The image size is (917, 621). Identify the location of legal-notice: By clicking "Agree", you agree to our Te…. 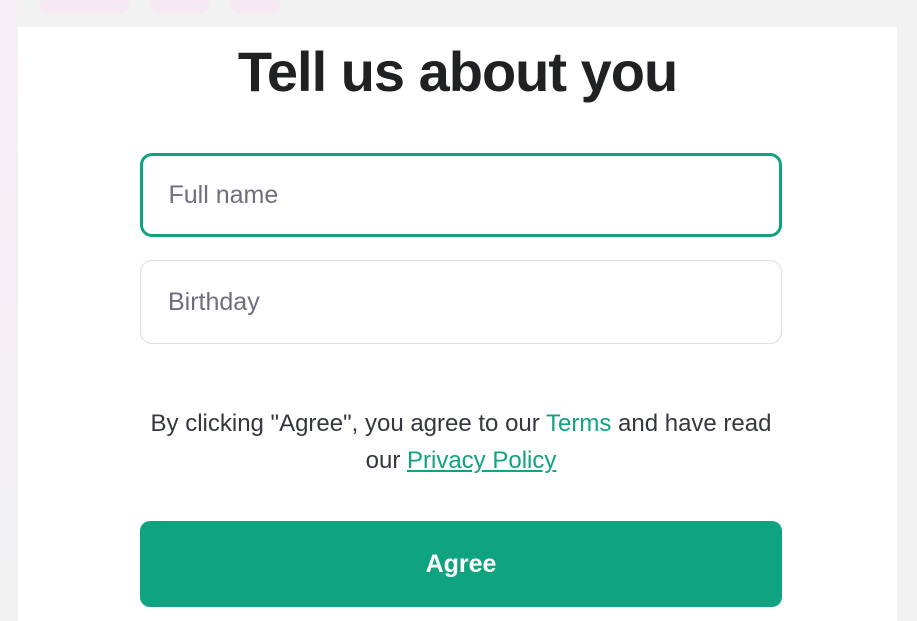
(461, 442).